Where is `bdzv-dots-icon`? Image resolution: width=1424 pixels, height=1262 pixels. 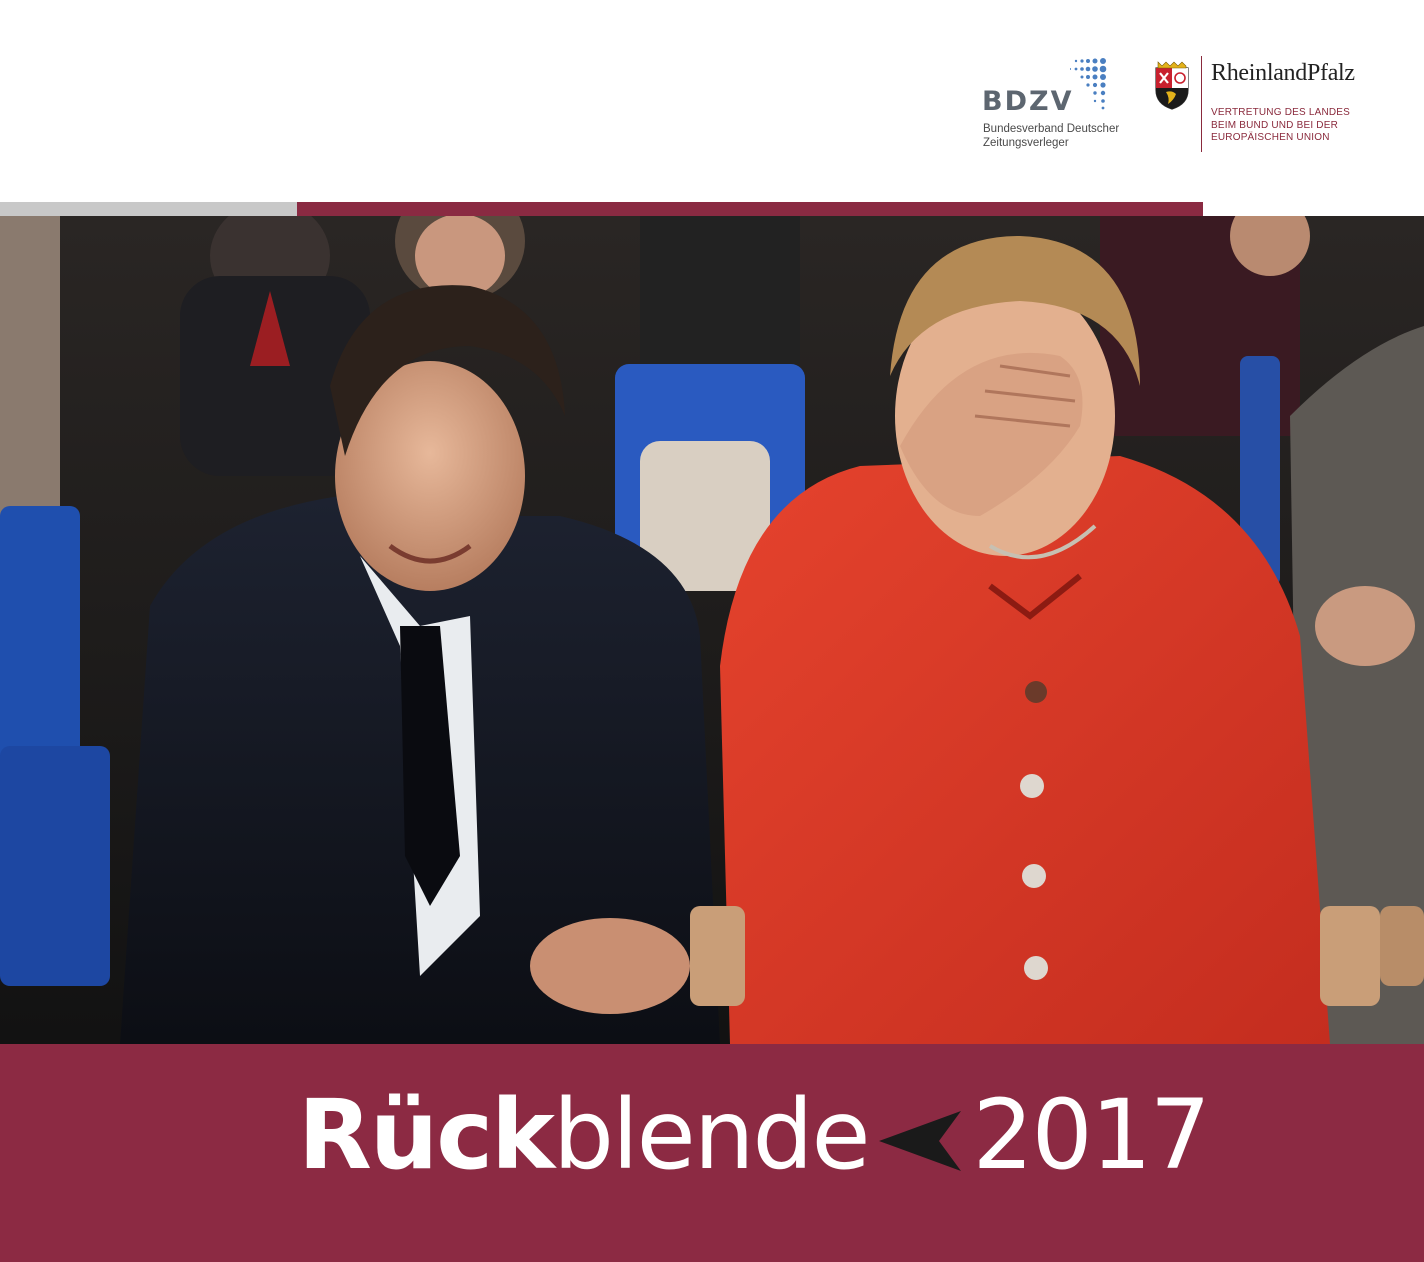
bdzv-dots-icon is located at coordinates (1088, 84).